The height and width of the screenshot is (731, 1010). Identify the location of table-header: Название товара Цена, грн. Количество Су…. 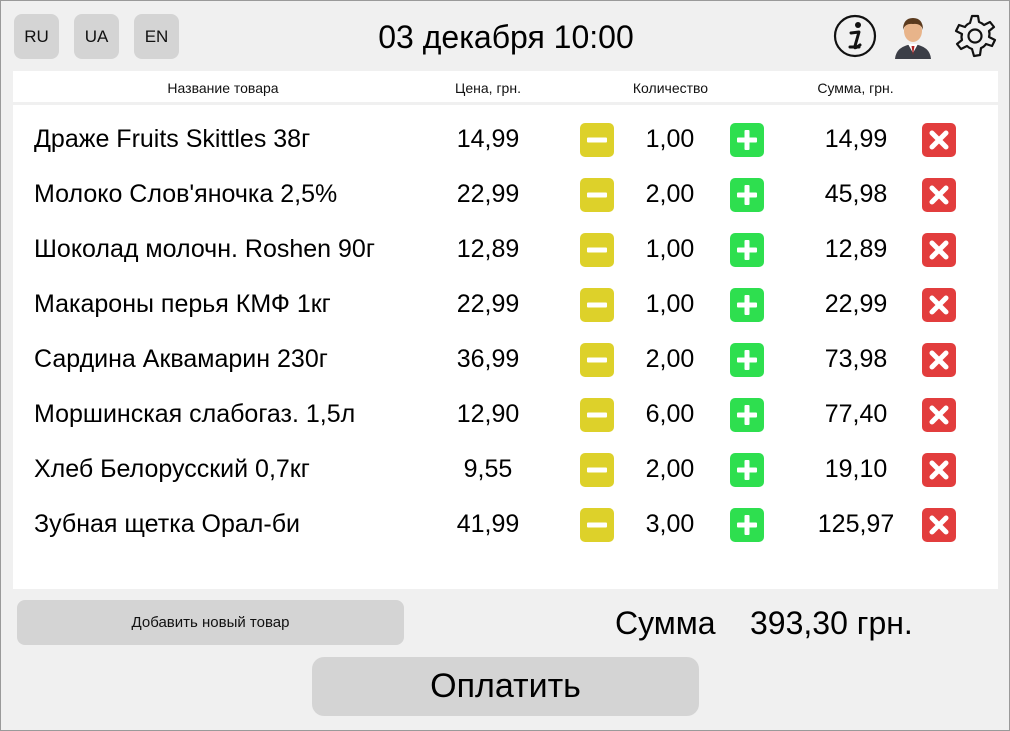
(505, 88).